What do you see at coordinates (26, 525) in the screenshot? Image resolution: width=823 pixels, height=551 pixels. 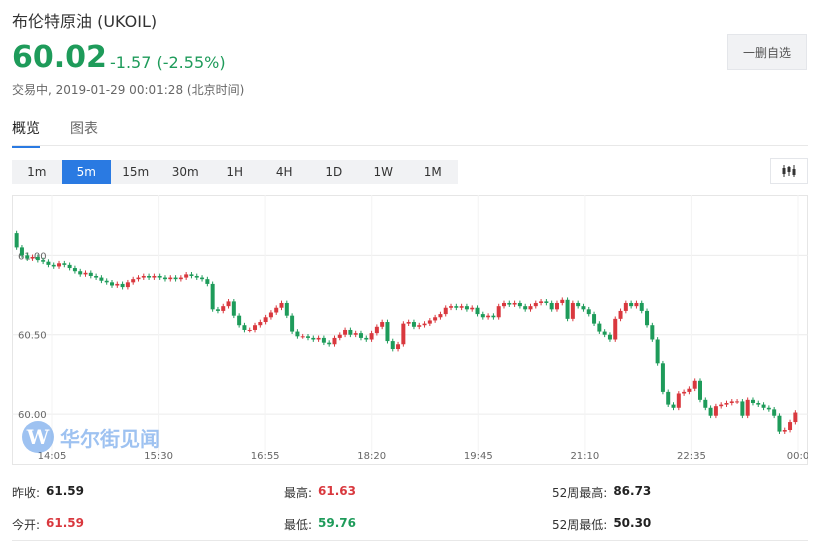 I see `stat-label: 今开:` at bounding box center [26, 525].